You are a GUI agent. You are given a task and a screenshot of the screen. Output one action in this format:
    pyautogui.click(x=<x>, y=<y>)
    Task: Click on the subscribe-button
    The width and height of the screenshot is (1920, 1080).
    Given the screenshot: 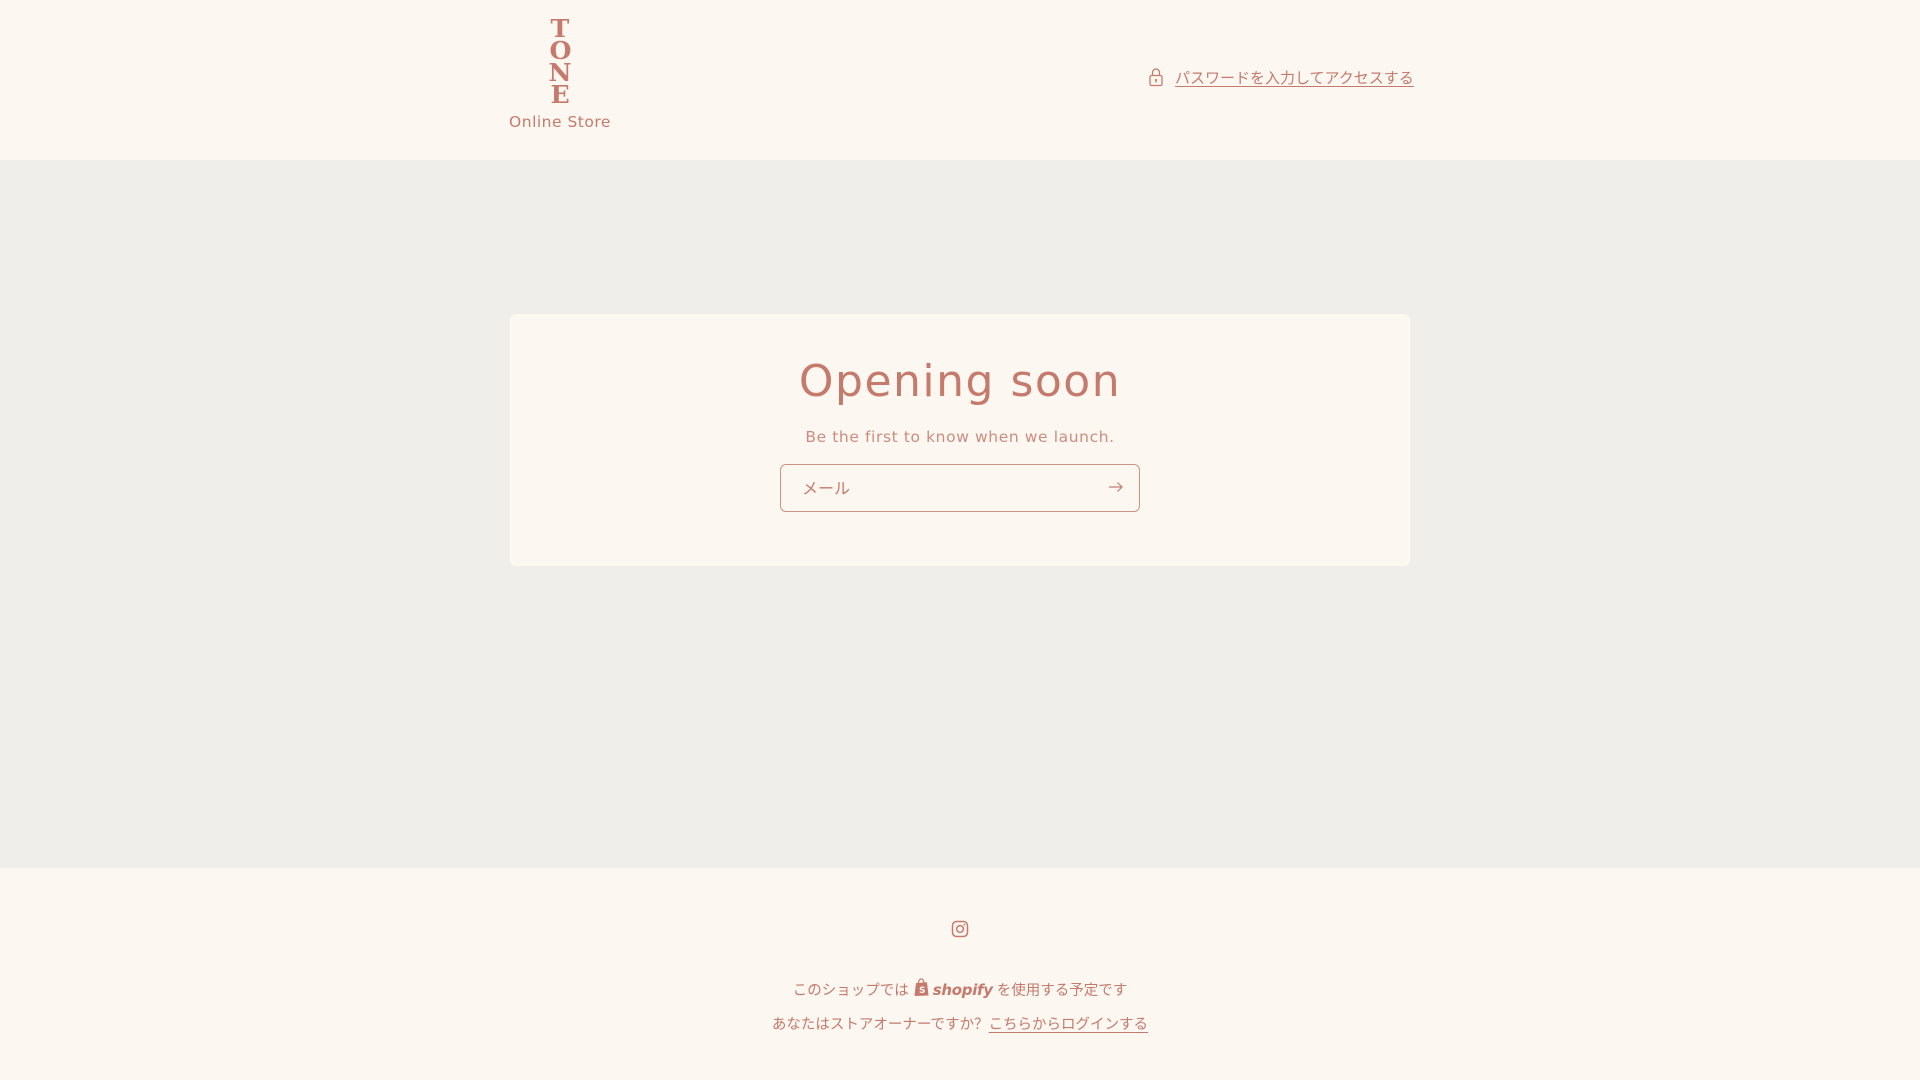 What is the action you would take?
    pyautogui.click(x=1116, y=488)
    